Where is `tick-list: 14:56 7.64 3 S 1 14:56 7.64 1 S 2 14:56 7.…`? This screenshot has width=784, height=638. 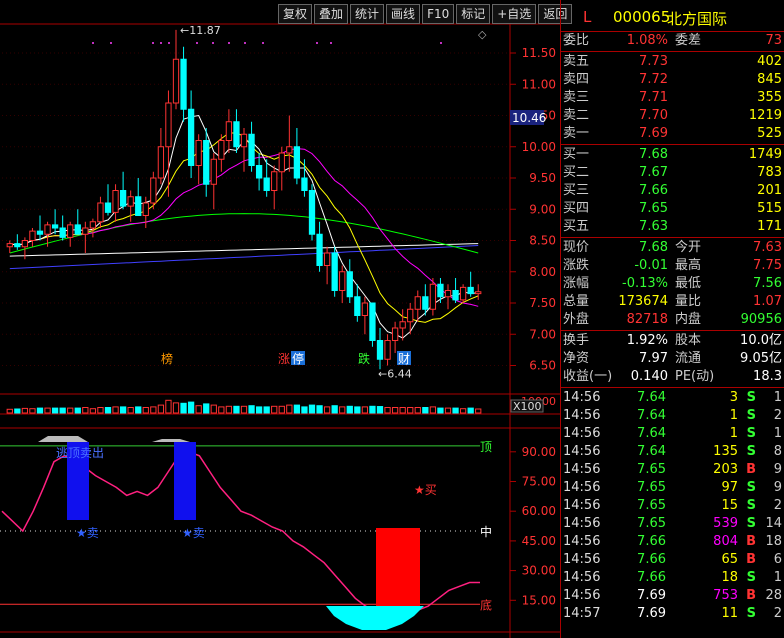 tick-list: 14:56 7.64 3 S 1 14:56 7.64 1 S 2 14:56 7.… is located at coordinates (672, 506).